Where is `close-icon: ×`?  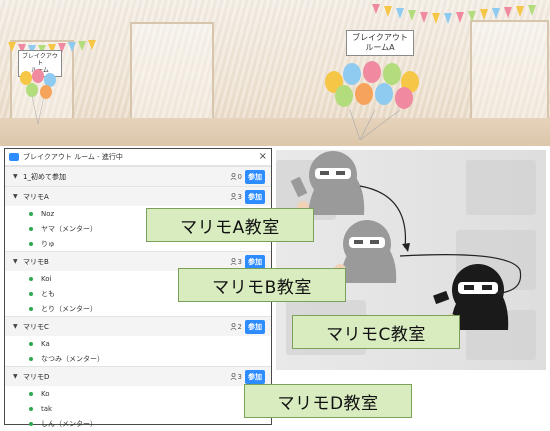 close-icon: × is located at coordinates (263, 157).